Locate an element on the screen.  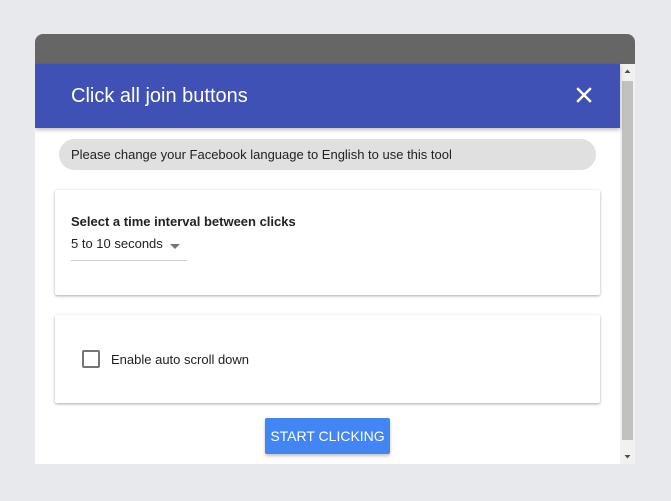
close-button is located at coordinates (584, 95).